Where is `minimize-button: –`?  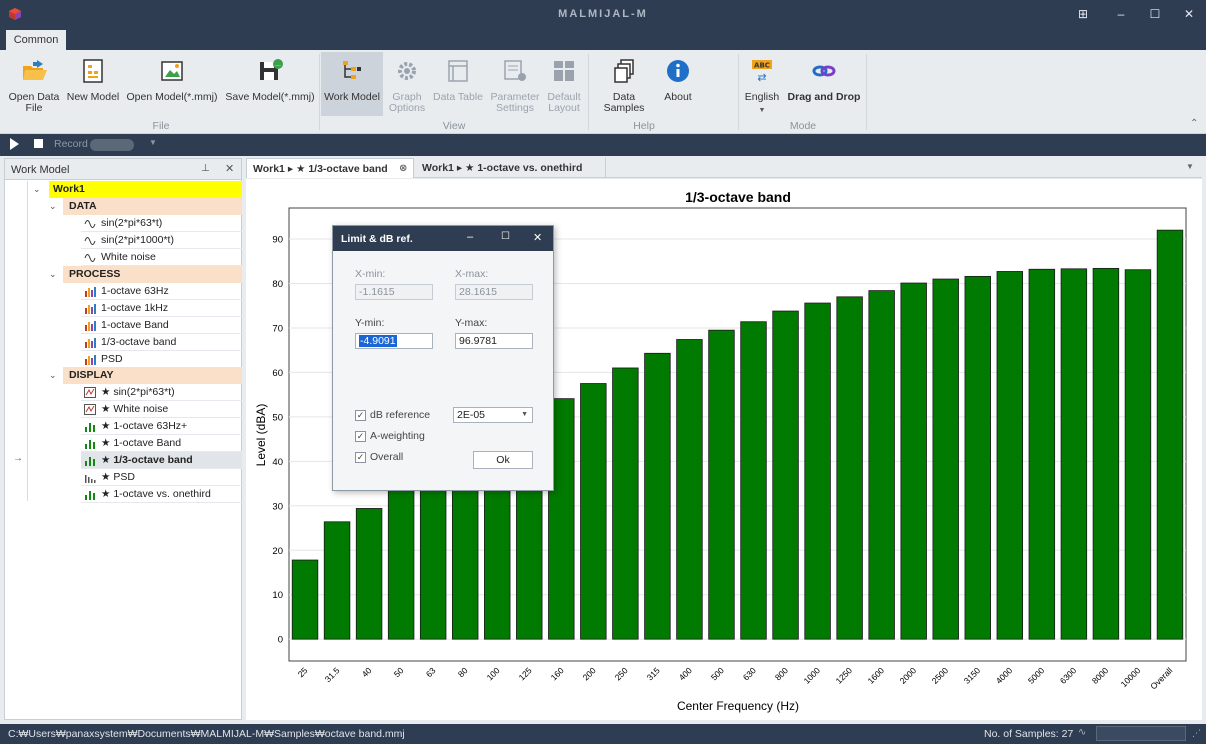
minimize-button: – is located at coordinates (1121, 14).